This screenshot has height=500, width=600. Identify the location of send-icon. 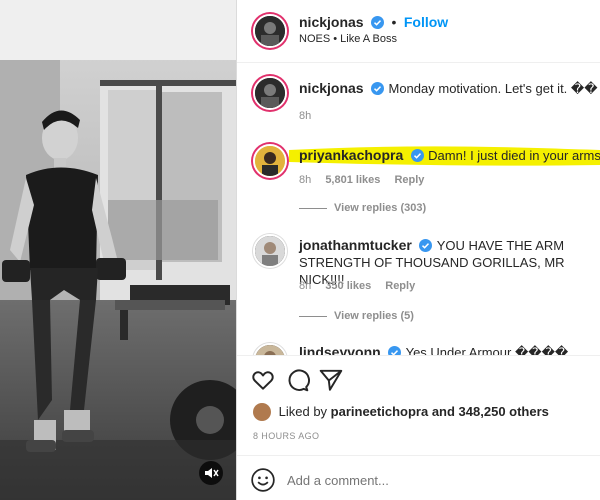
(331, 380).